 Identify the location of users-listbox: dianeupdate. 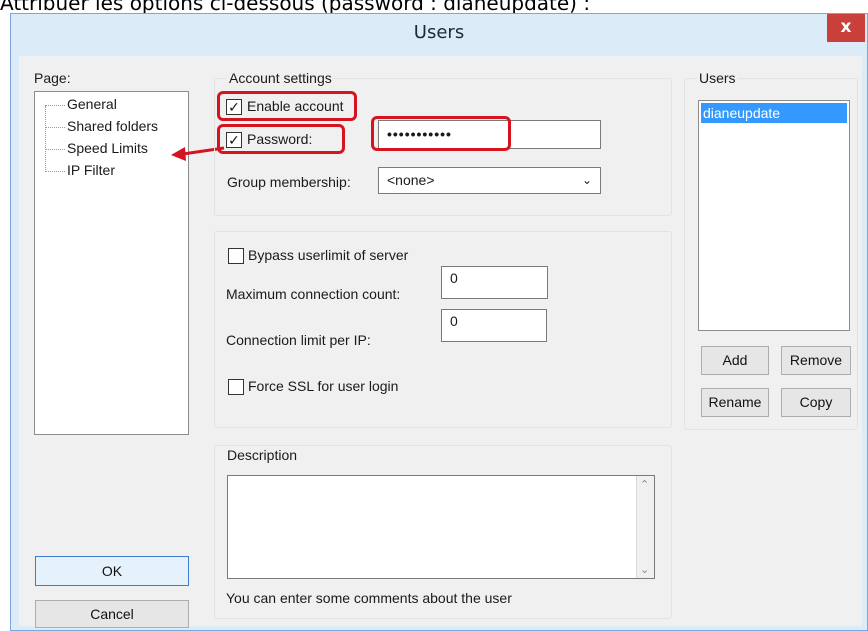
(774, 215).